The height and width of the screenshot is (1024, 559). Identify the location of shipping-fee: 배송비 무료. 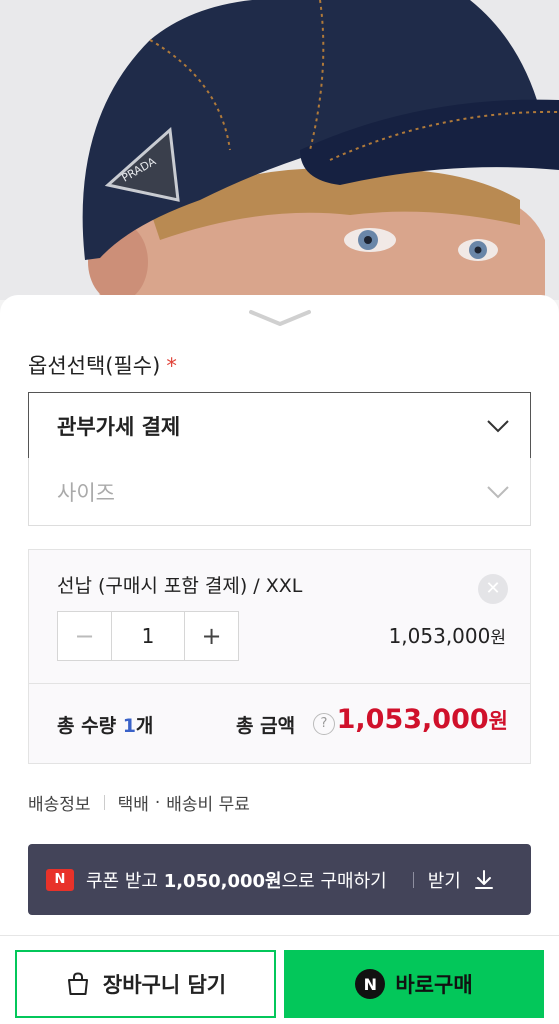
(208, 805).